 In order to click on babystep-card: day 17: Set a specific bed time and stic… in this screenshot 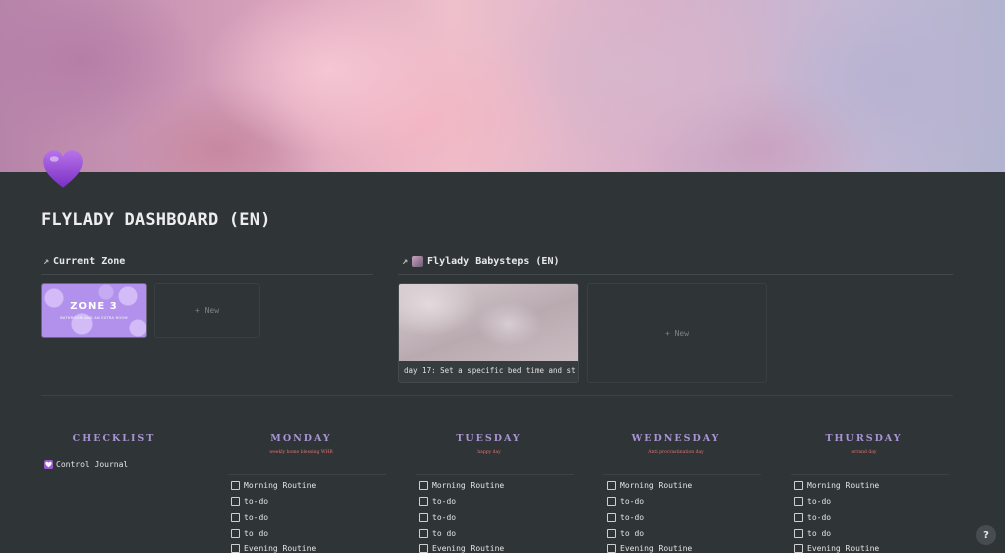, I will do `click(488, 333)`.